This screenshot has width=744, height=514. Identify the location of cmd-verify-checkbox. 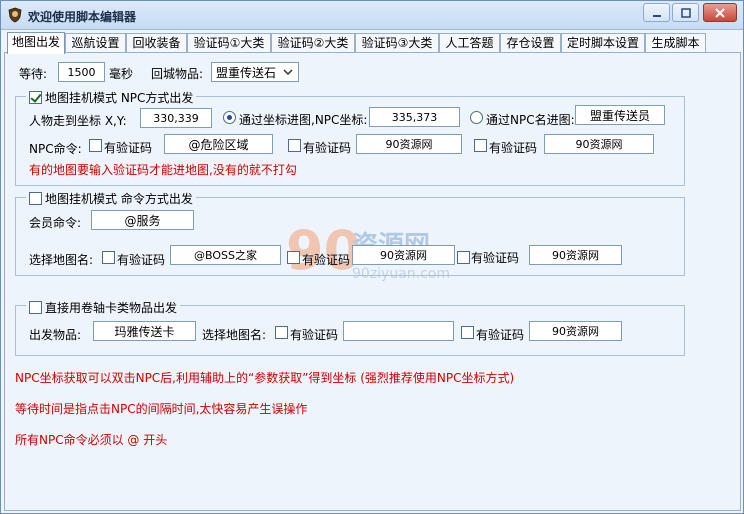
(108, 257).